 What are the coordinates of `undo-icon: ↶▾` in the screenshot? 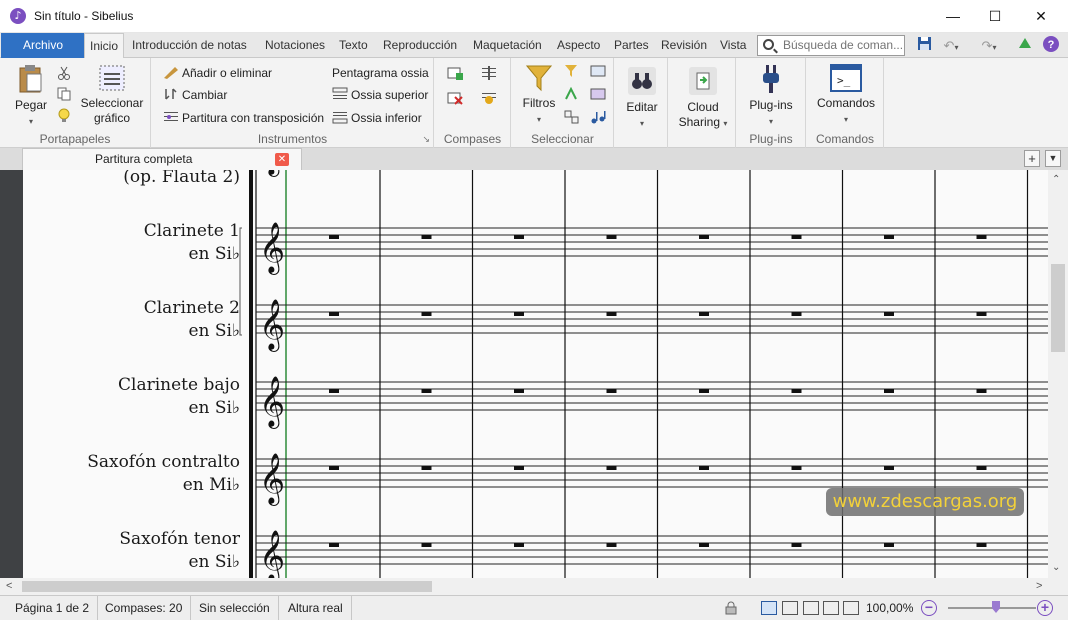 It's located at (951, 45).